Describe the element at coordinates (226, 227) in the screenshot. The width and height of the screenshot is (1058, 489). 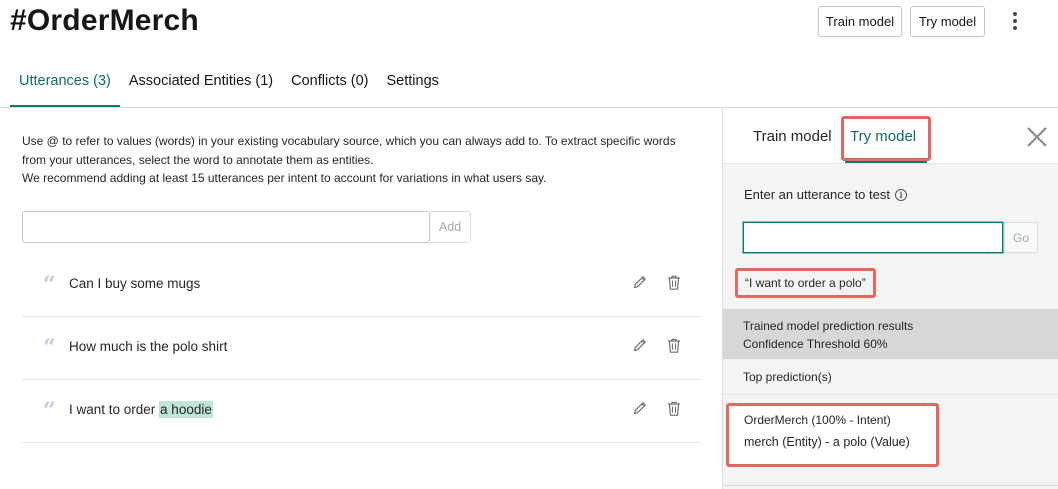
I see `new-utterance-input` at that location.